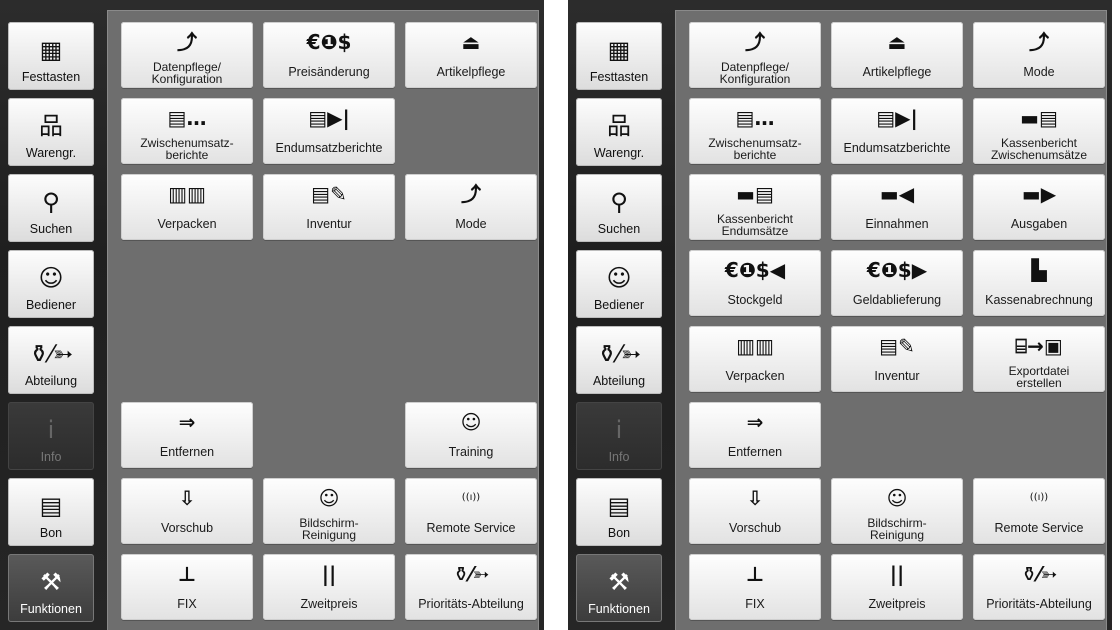 The image size is (1120, 630). What do you see at coordinates (755, 498) in the screenshot?
I see `feed-icon: ⇩` at bounding box center [755, 498].